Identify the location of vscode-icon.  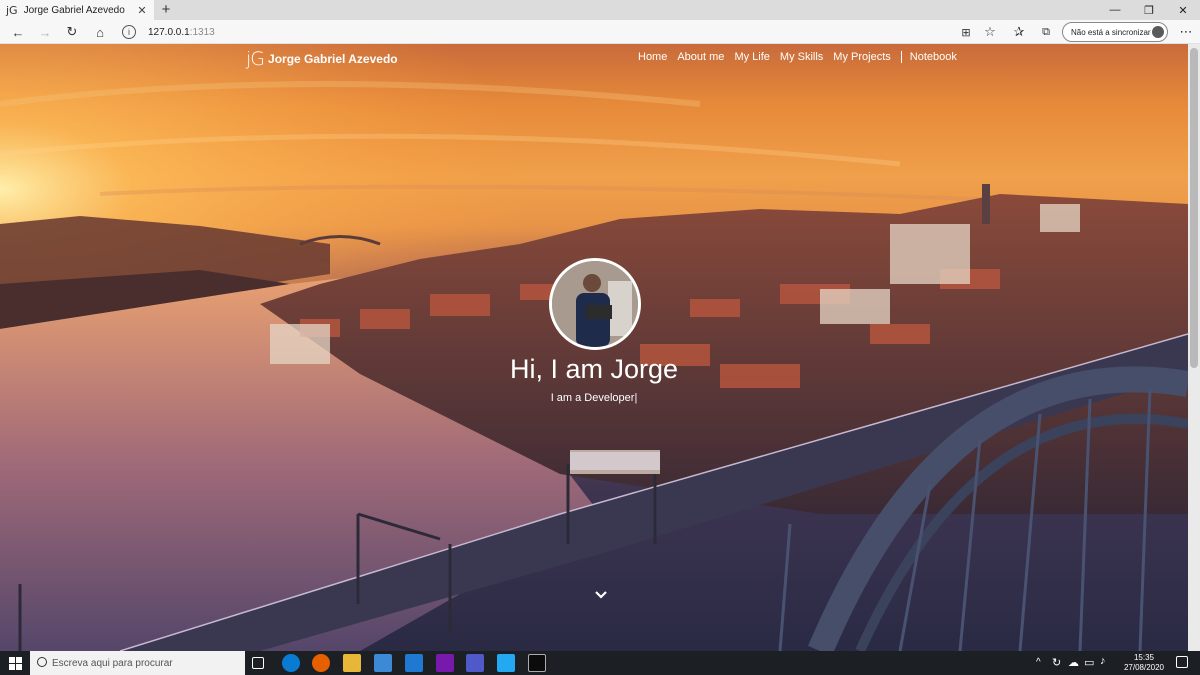
(506, 663).